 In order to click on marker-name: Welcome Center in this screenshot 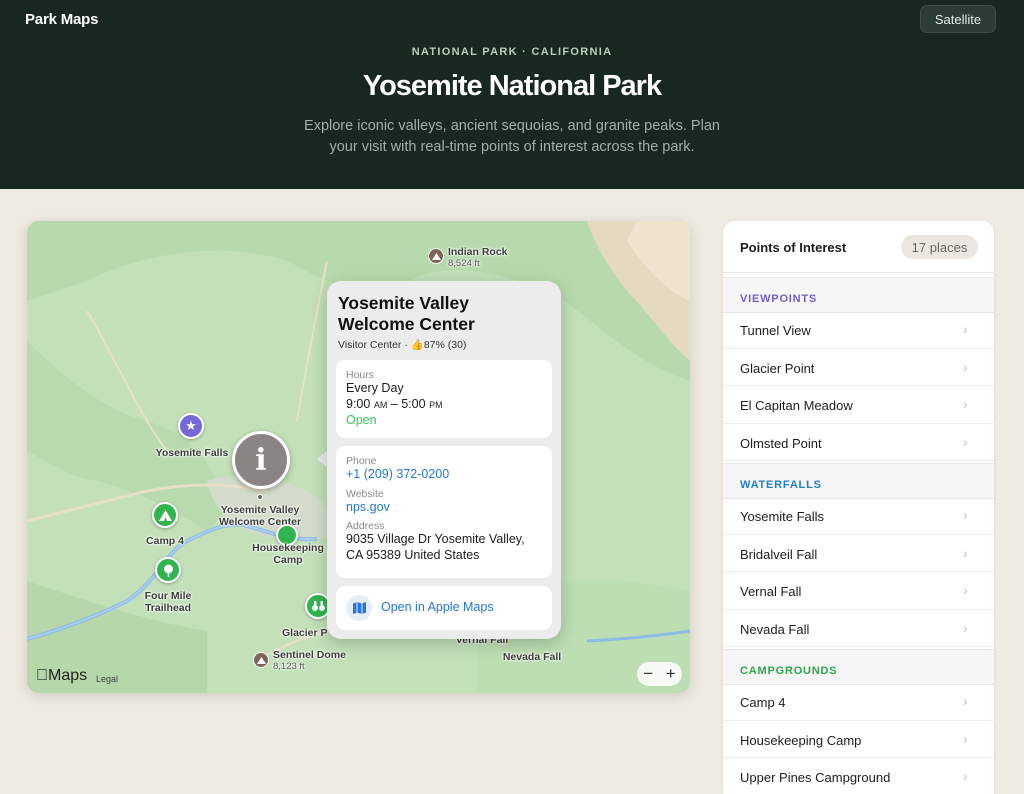, I will do `click(260, 522)`.